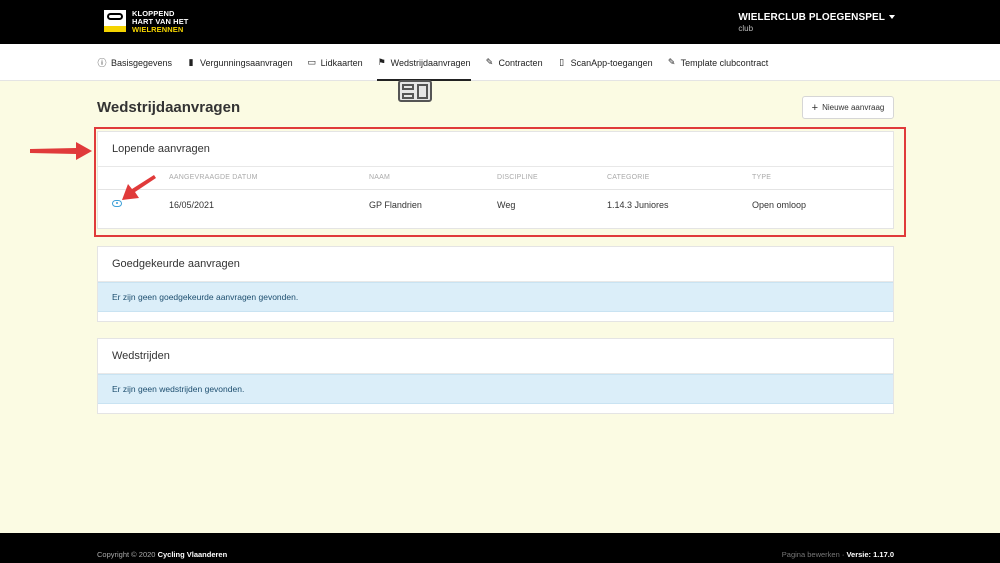 Image resolution: width=1000 pixels, height=563 pixels. I want to click on window-switch-icon, so click(415, 91).